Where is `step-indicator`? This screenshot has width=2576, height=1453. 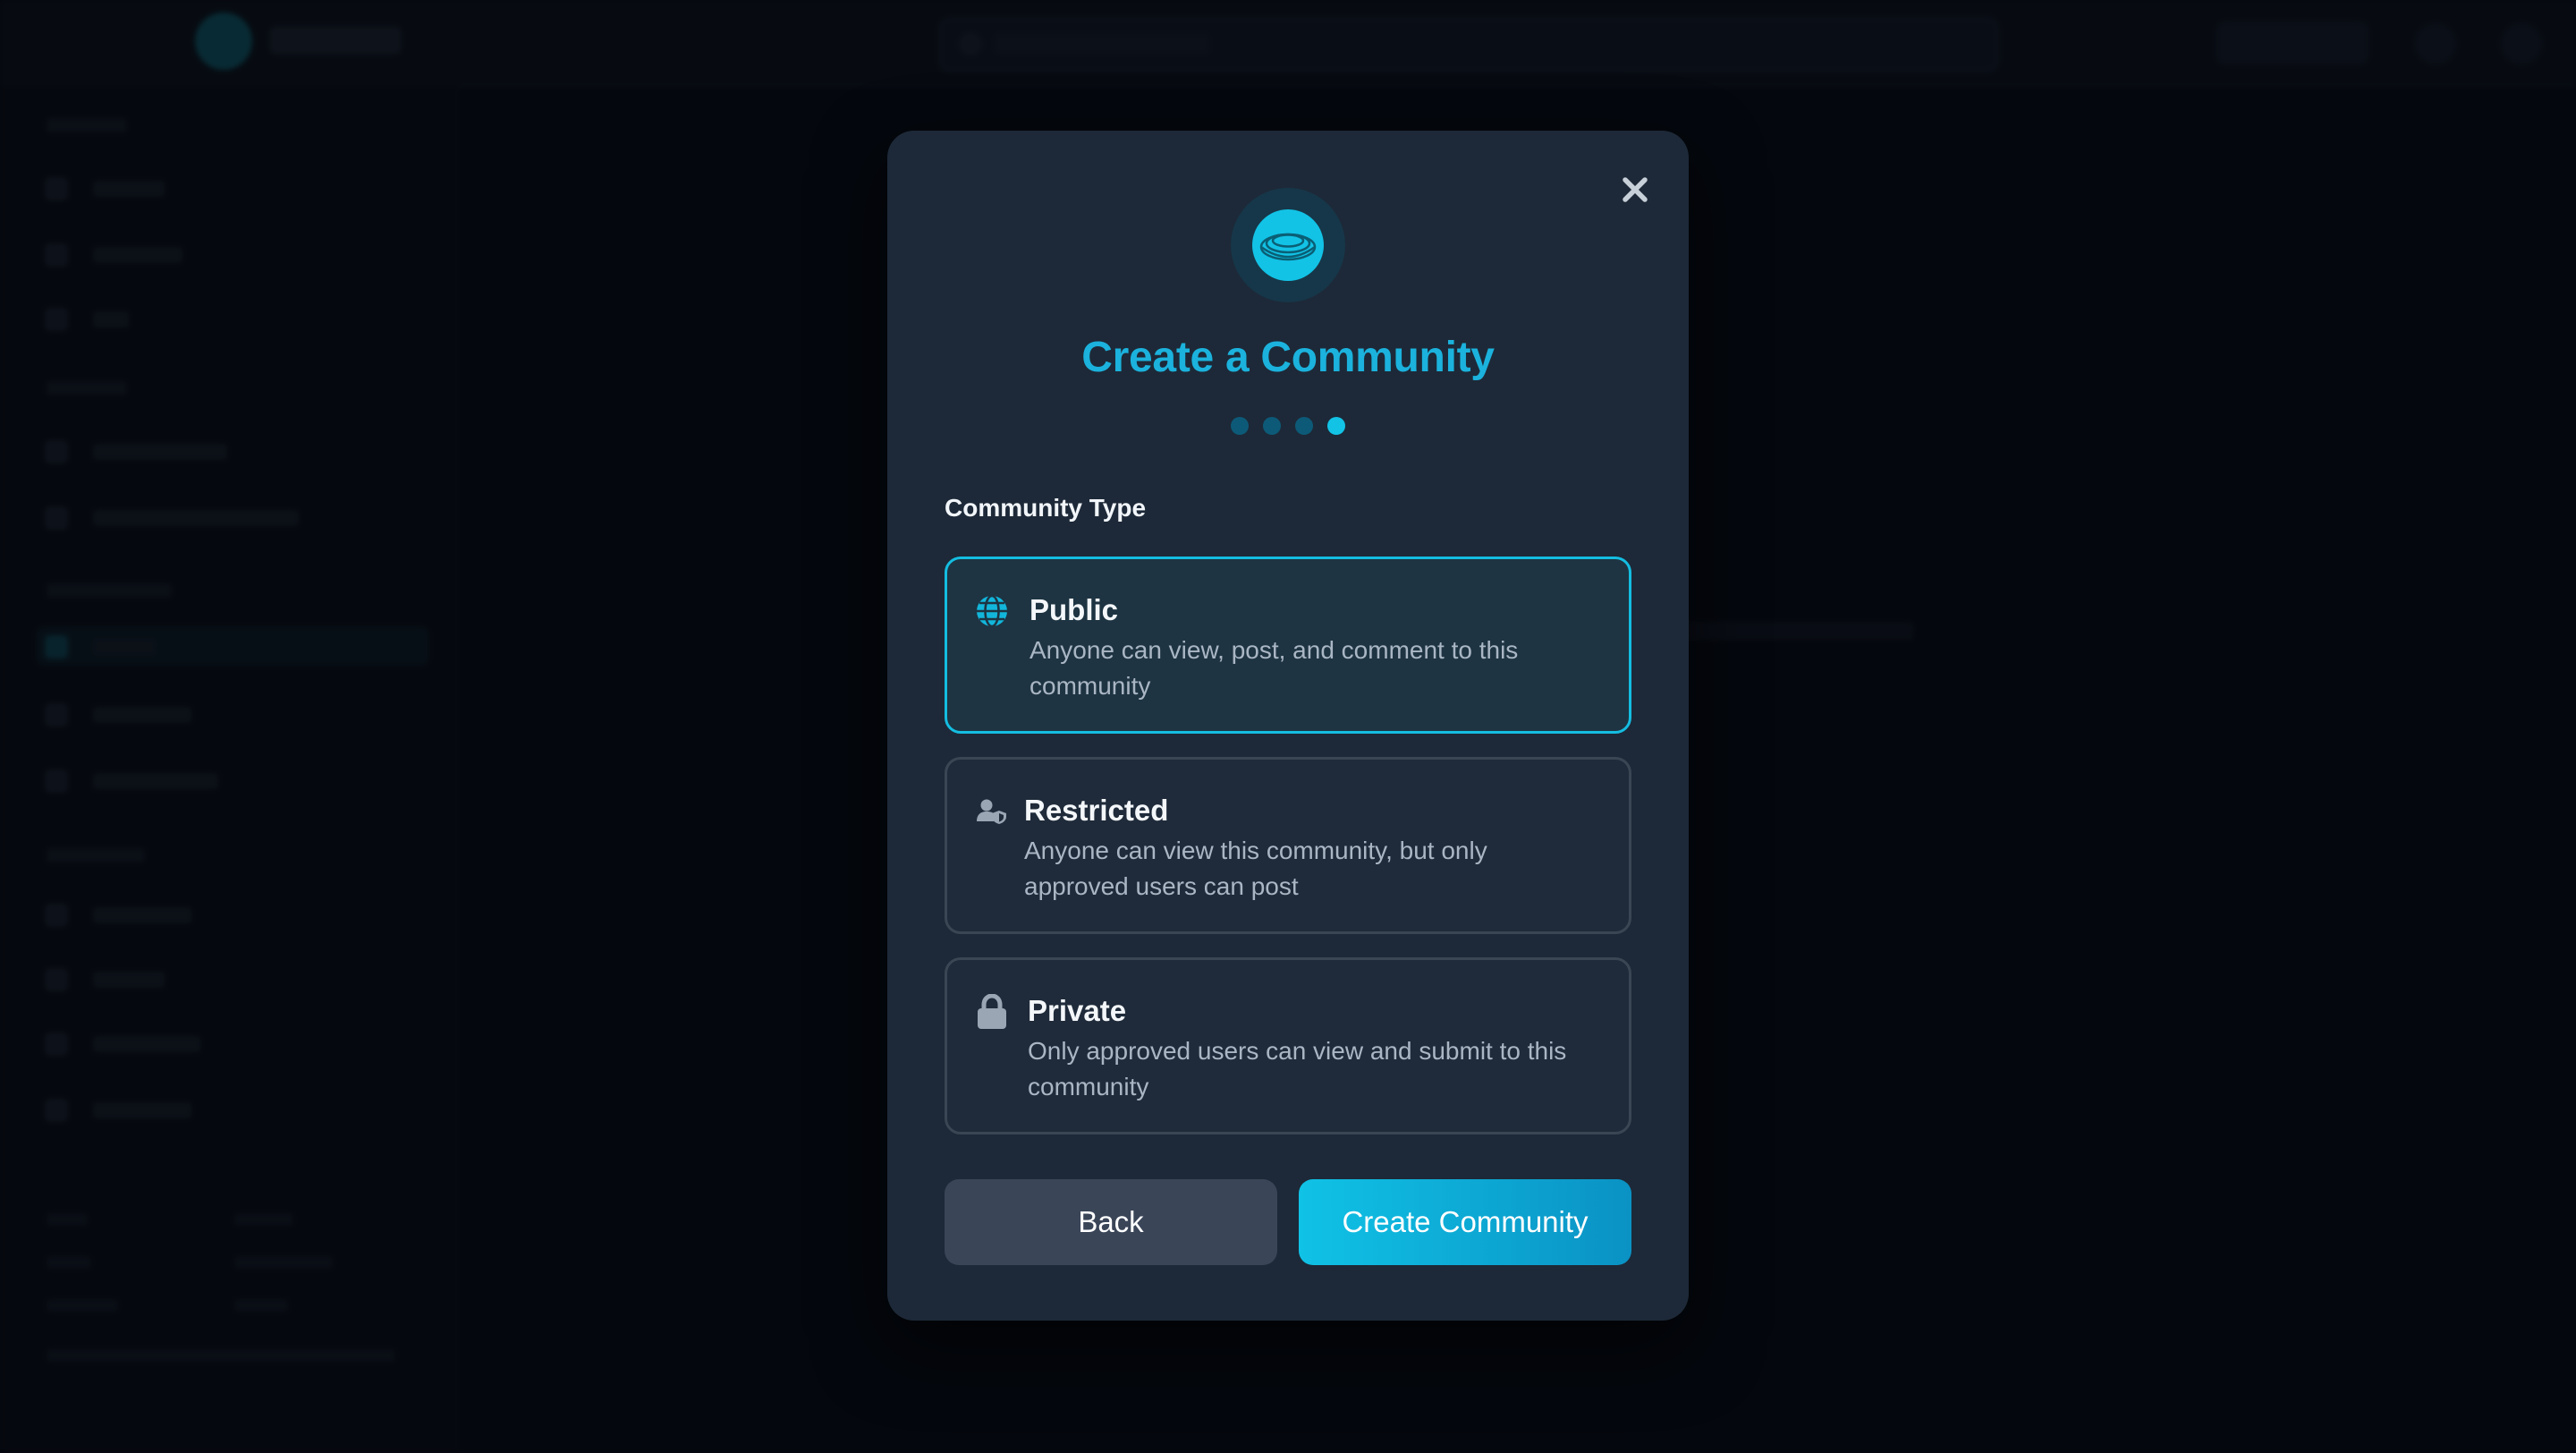
step-indicator is located at coordinates (1288, 426).